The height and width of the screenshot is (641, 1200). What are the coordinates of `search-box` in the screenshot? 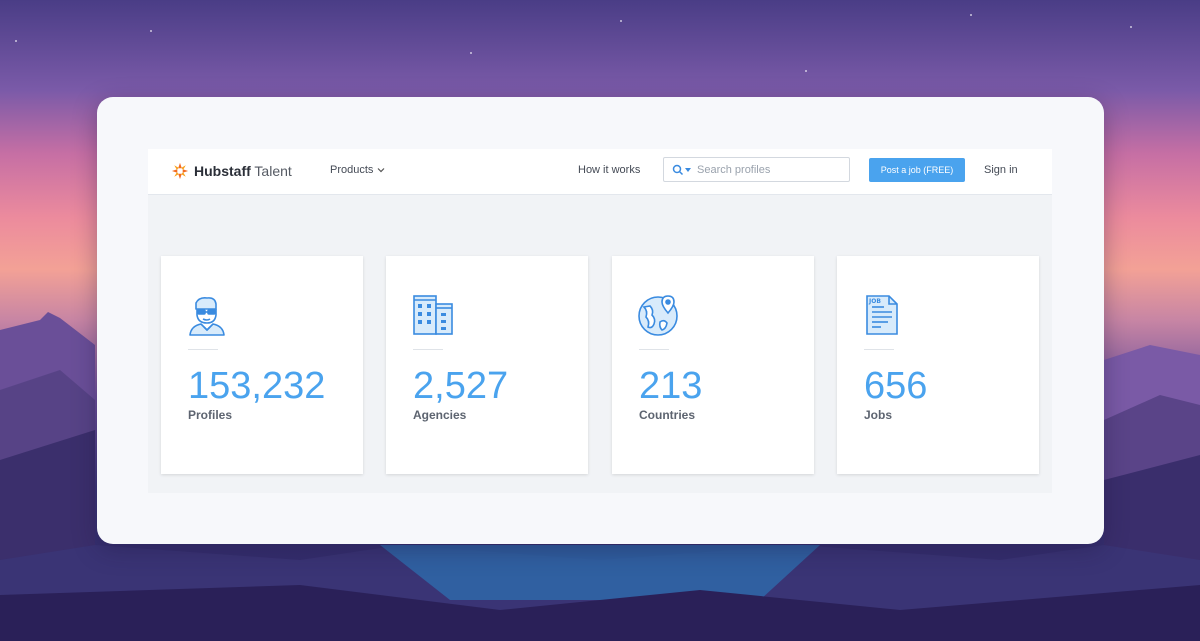 It's located at (756, 169).